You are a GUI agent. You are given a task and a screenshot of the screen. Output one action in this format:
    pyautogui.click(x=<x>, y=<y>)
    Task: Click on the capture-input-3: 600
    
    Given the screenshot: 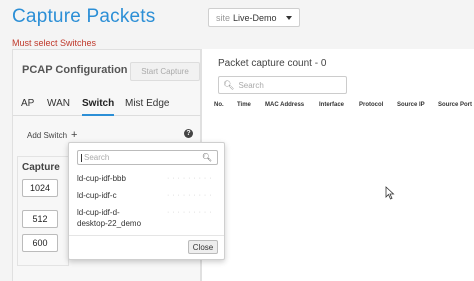 What is the action you would take?
    pyautogui.click(x=40, y=243)
    